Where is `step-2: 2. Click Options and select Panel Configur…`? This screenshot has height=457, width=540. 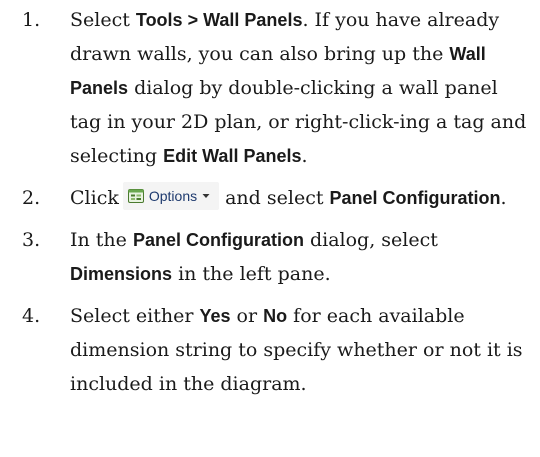 step-2: 2. Click Options and select Panel Configur… is located at coordinates (270, 198).